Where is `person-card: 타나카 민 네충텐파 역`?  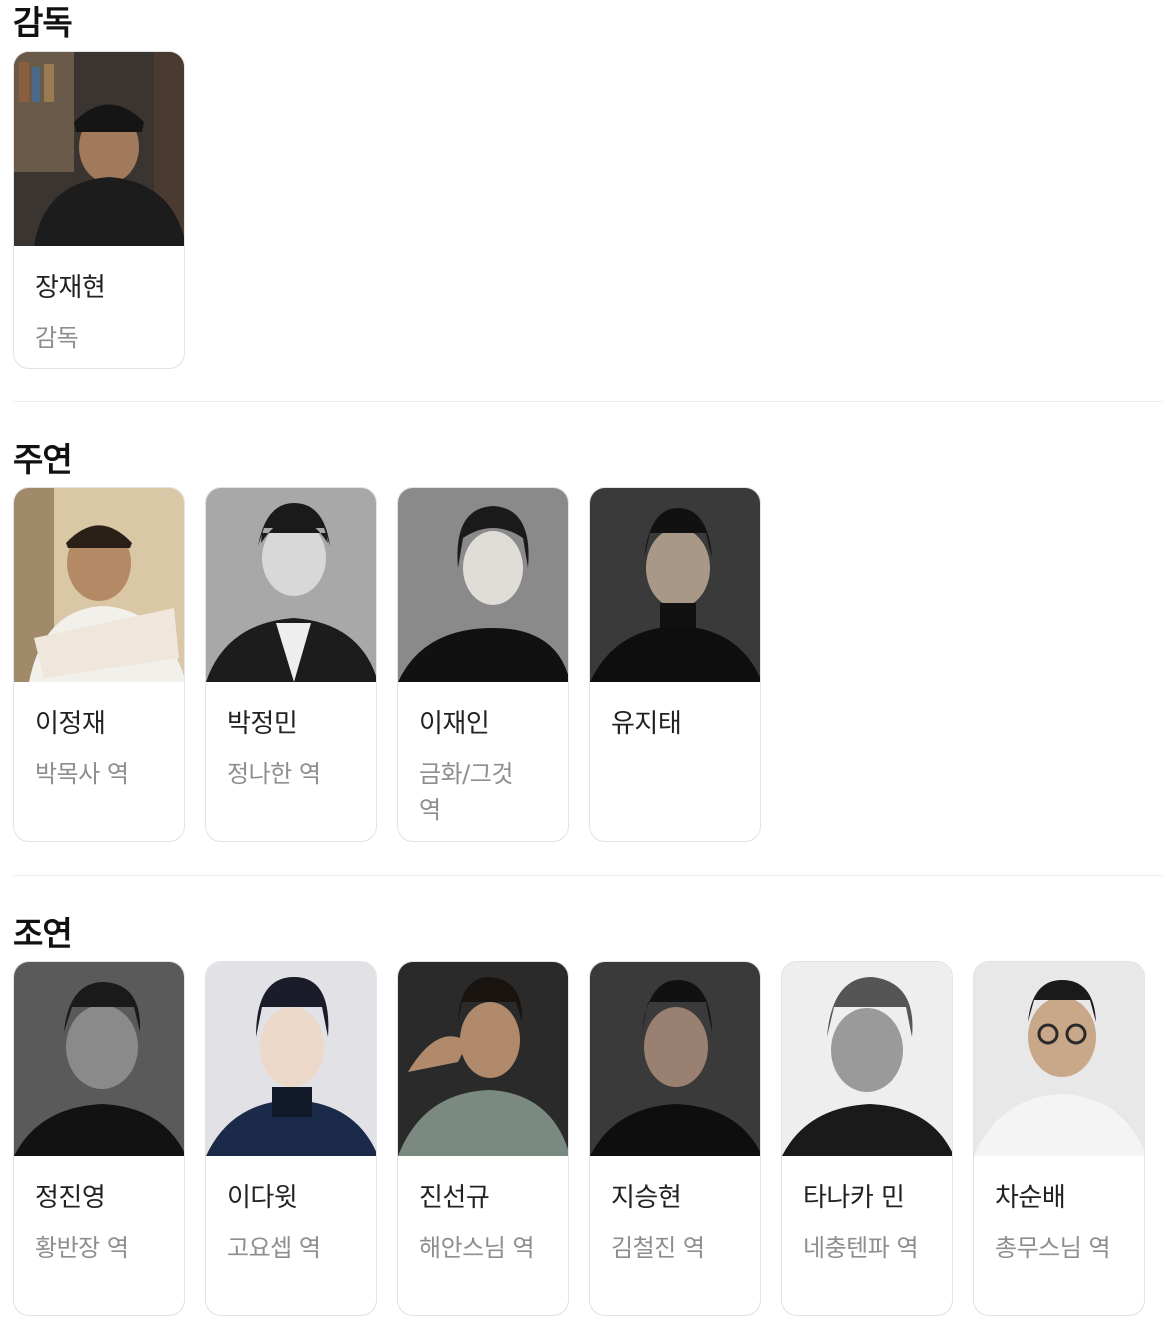 person-card: 타나카 민 네충텐파 역 is located at coordinates (867, 1138).